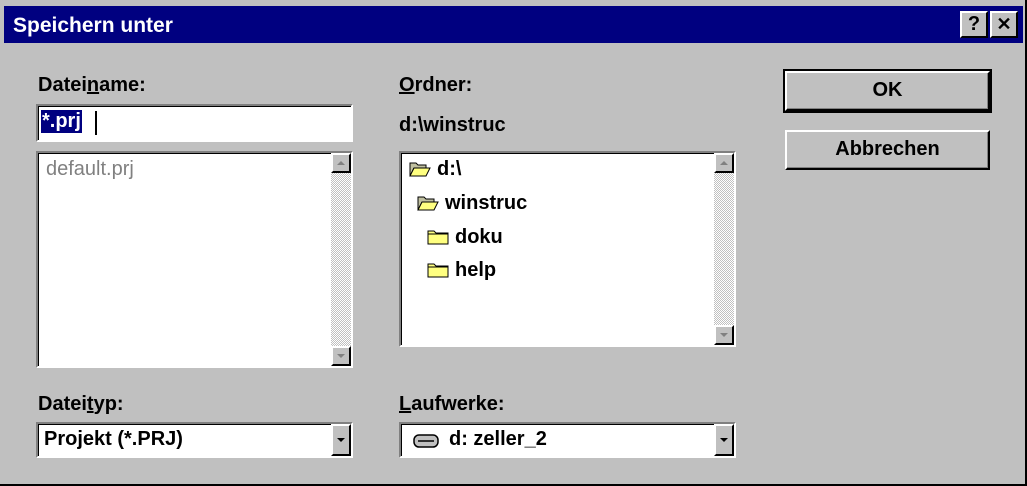  What do you see at coordinates (567, 440) in the screenshot?
I see `drives-select: d: zeller_2` at bounding box center [567, 440].